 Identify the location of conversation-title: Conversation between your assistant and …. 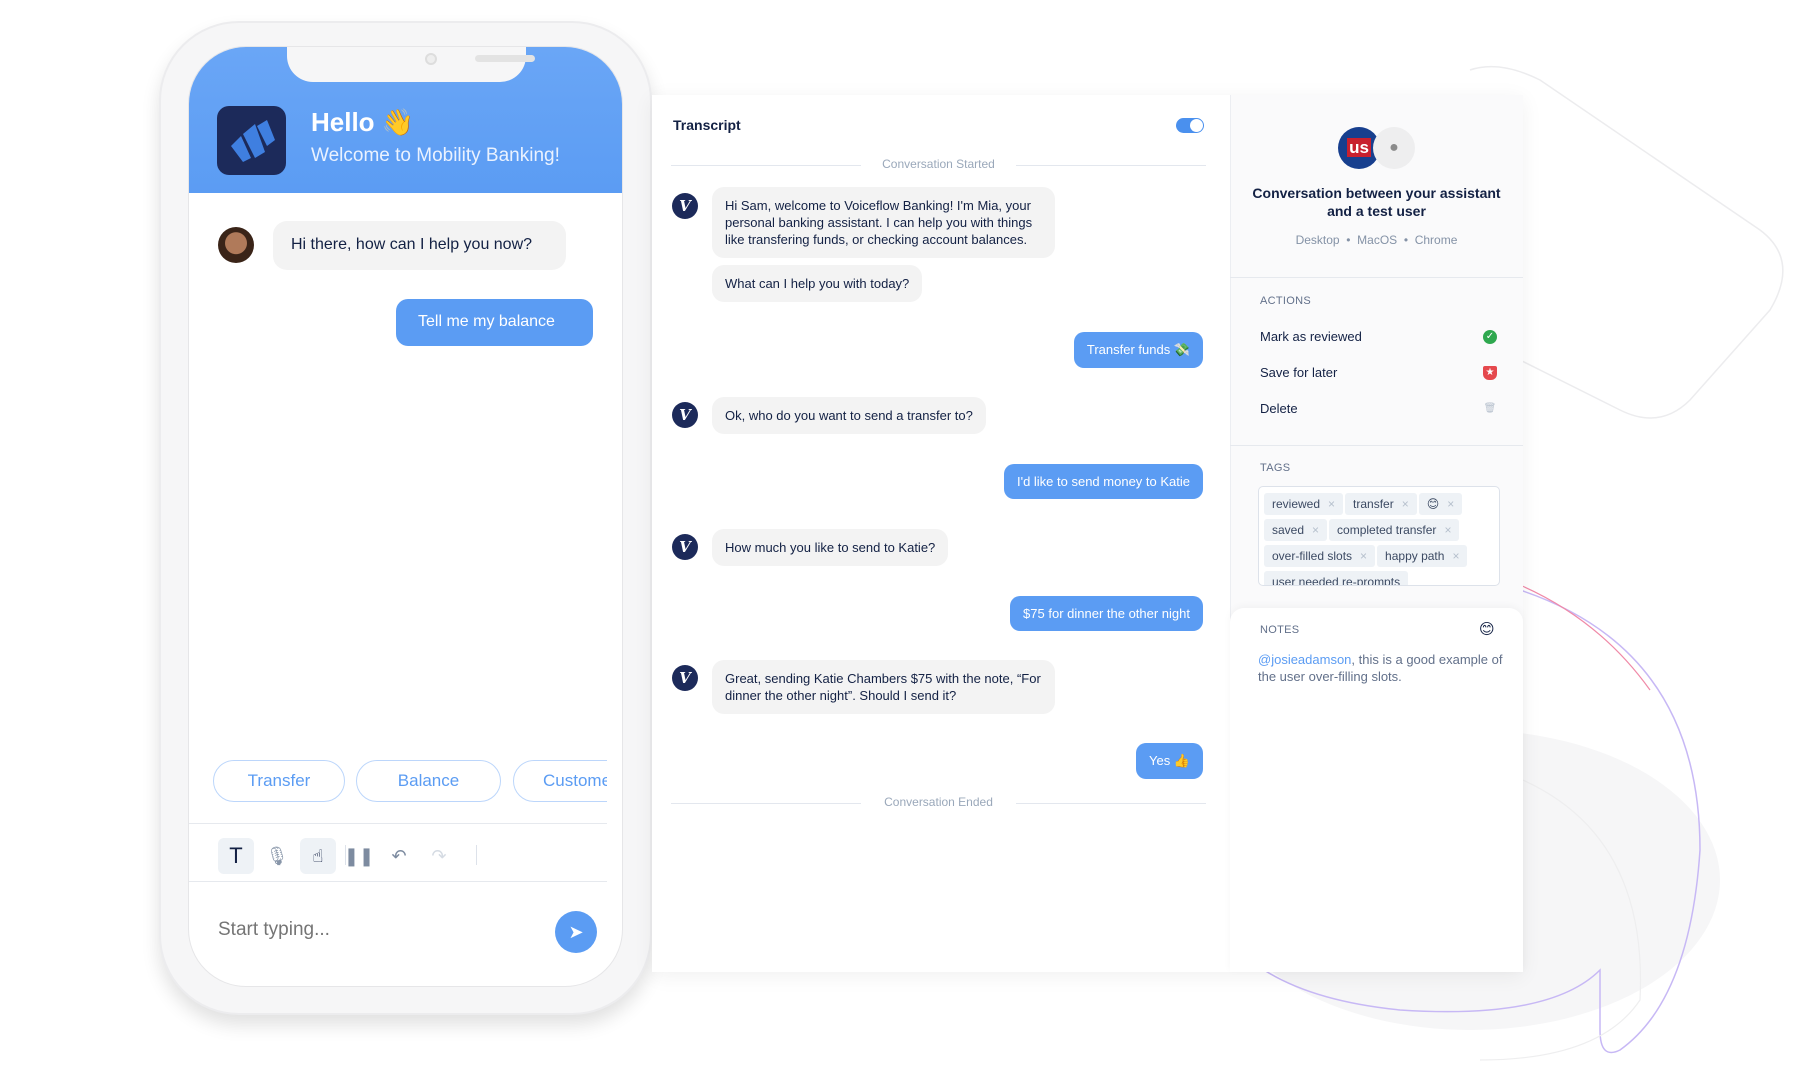
(1376, 202).